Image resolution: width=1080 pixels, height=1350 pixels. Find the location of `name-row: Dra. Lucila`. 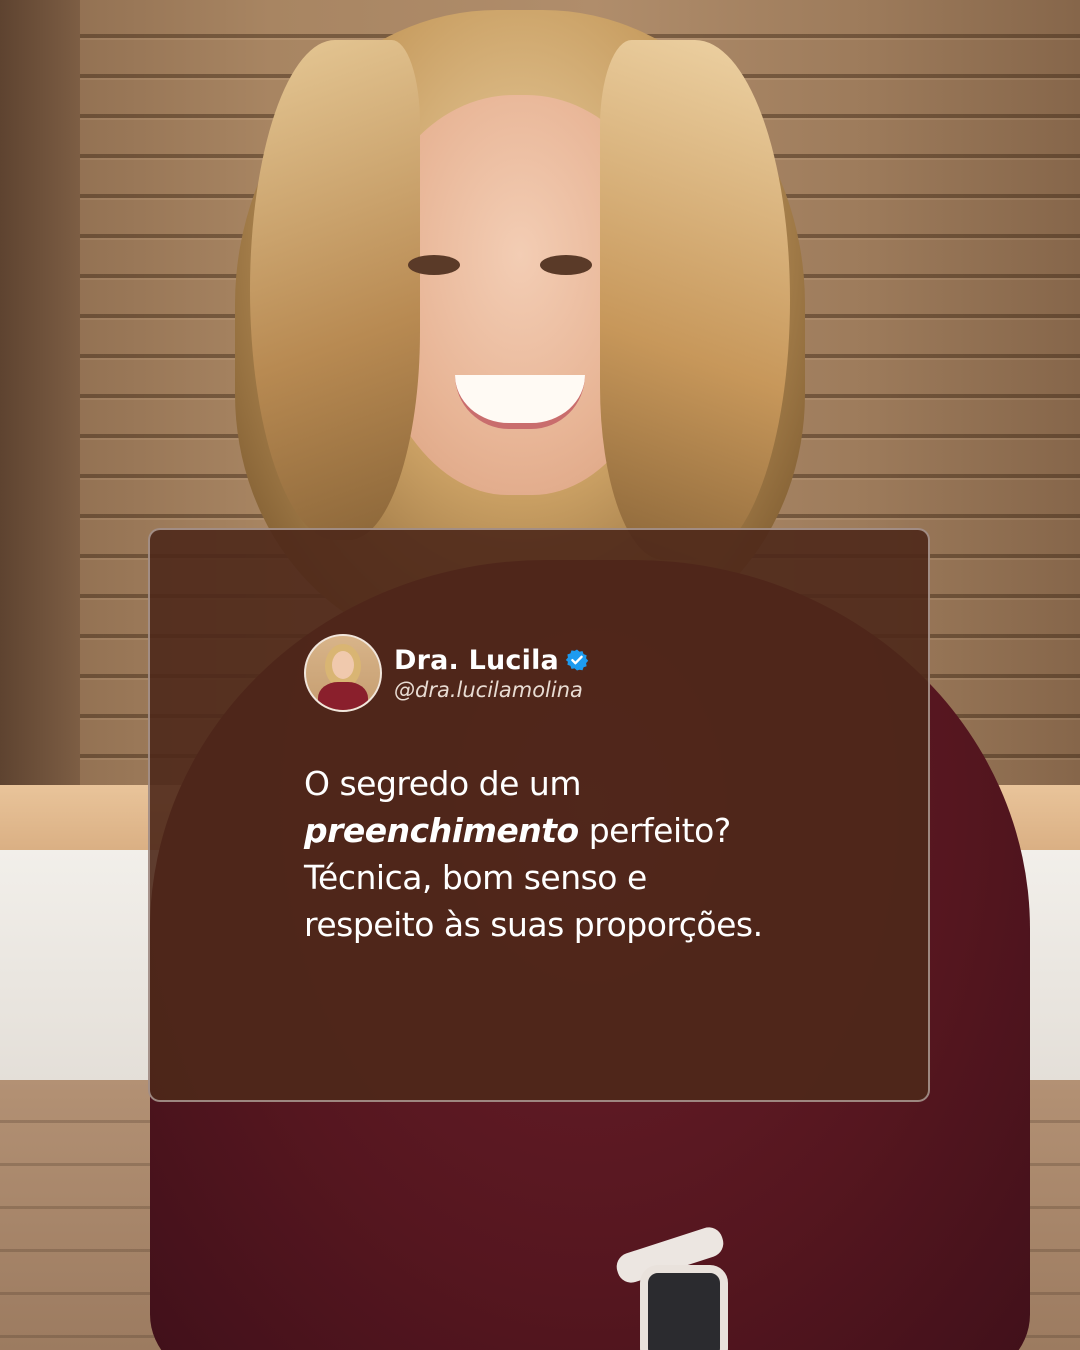

name-row: Dra. Lucila is located at coordinates (491, 660).